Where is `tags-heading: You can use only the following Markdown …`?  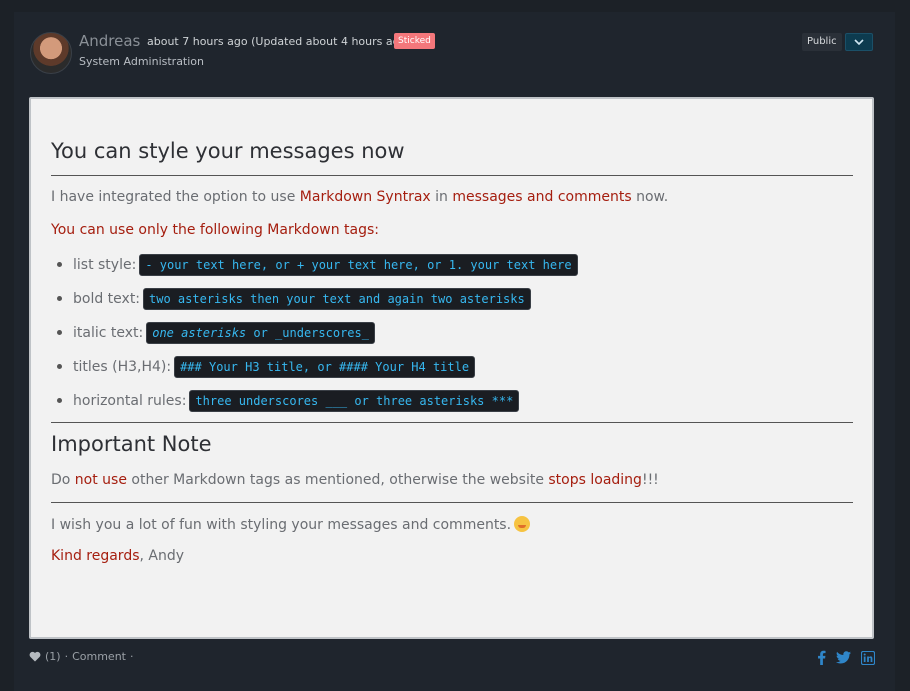
tags-heading: You can use only the following Markdown … is located at coordinates (215, 230).